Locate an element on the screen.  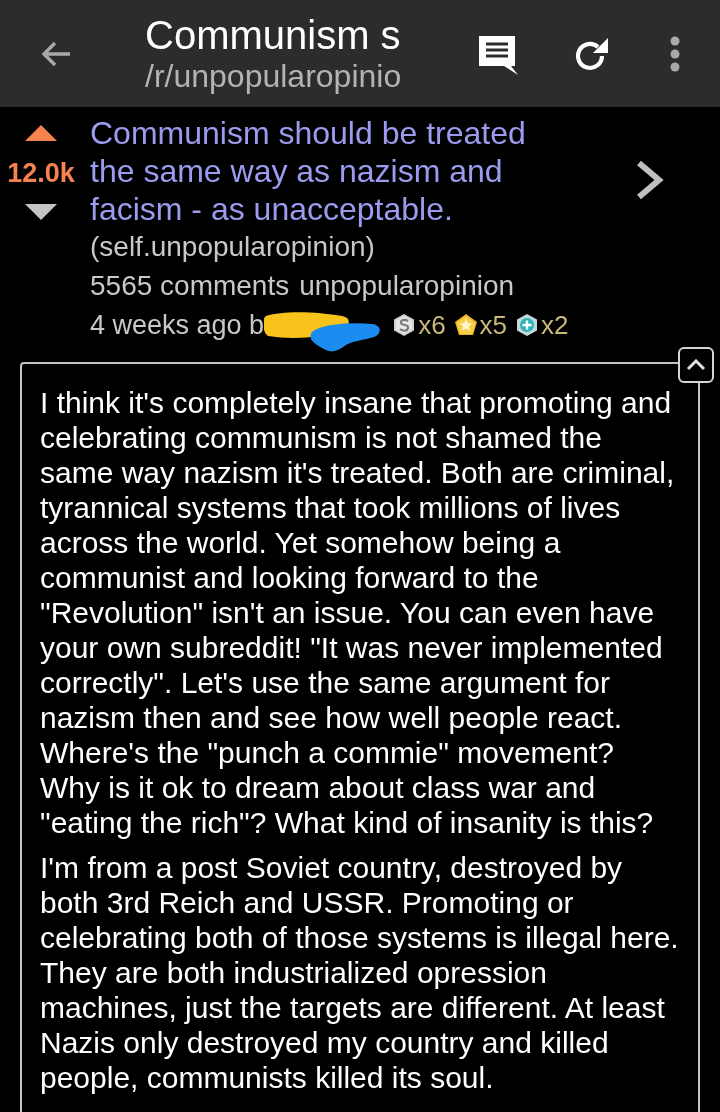
chevron-right-icon is located at coordinates (650, 180).